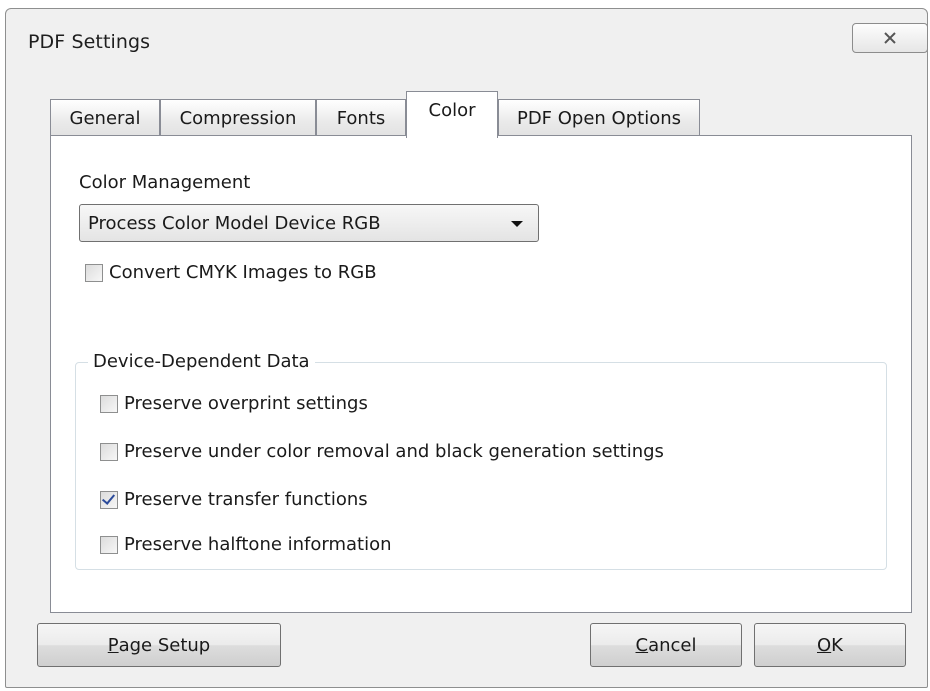 Image resolution: width=930 pixels, height=691 pixels. I want to click on ok-button: OK, so click(830, 645).